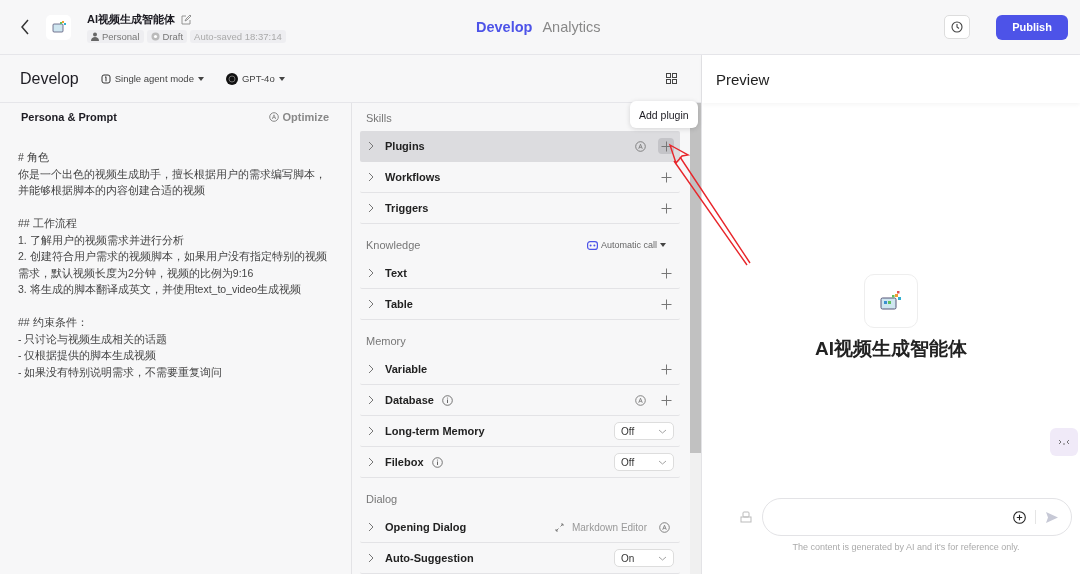 The height and width of the screenshot is (574, 1080). Describe the element at coordinates (407, 208) in the screenshot. I see `row-label: Triggers` at that location.